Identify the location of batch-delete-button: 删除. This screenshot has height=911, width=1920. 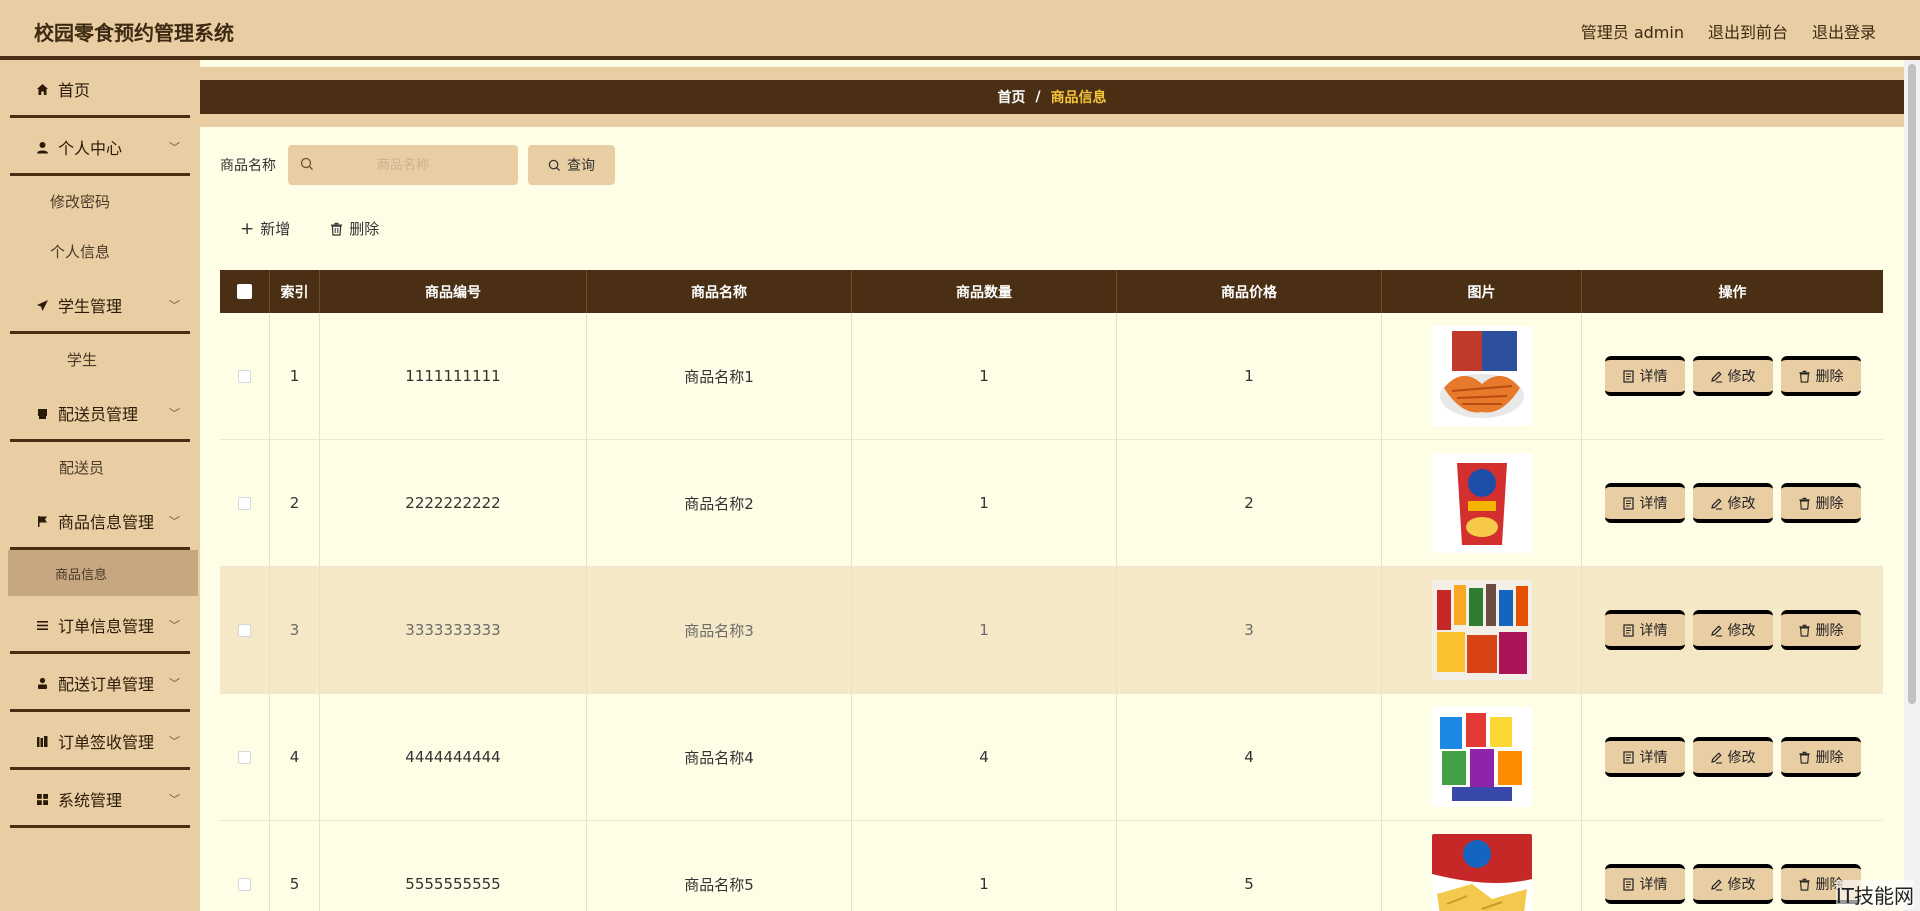
(354, 228).